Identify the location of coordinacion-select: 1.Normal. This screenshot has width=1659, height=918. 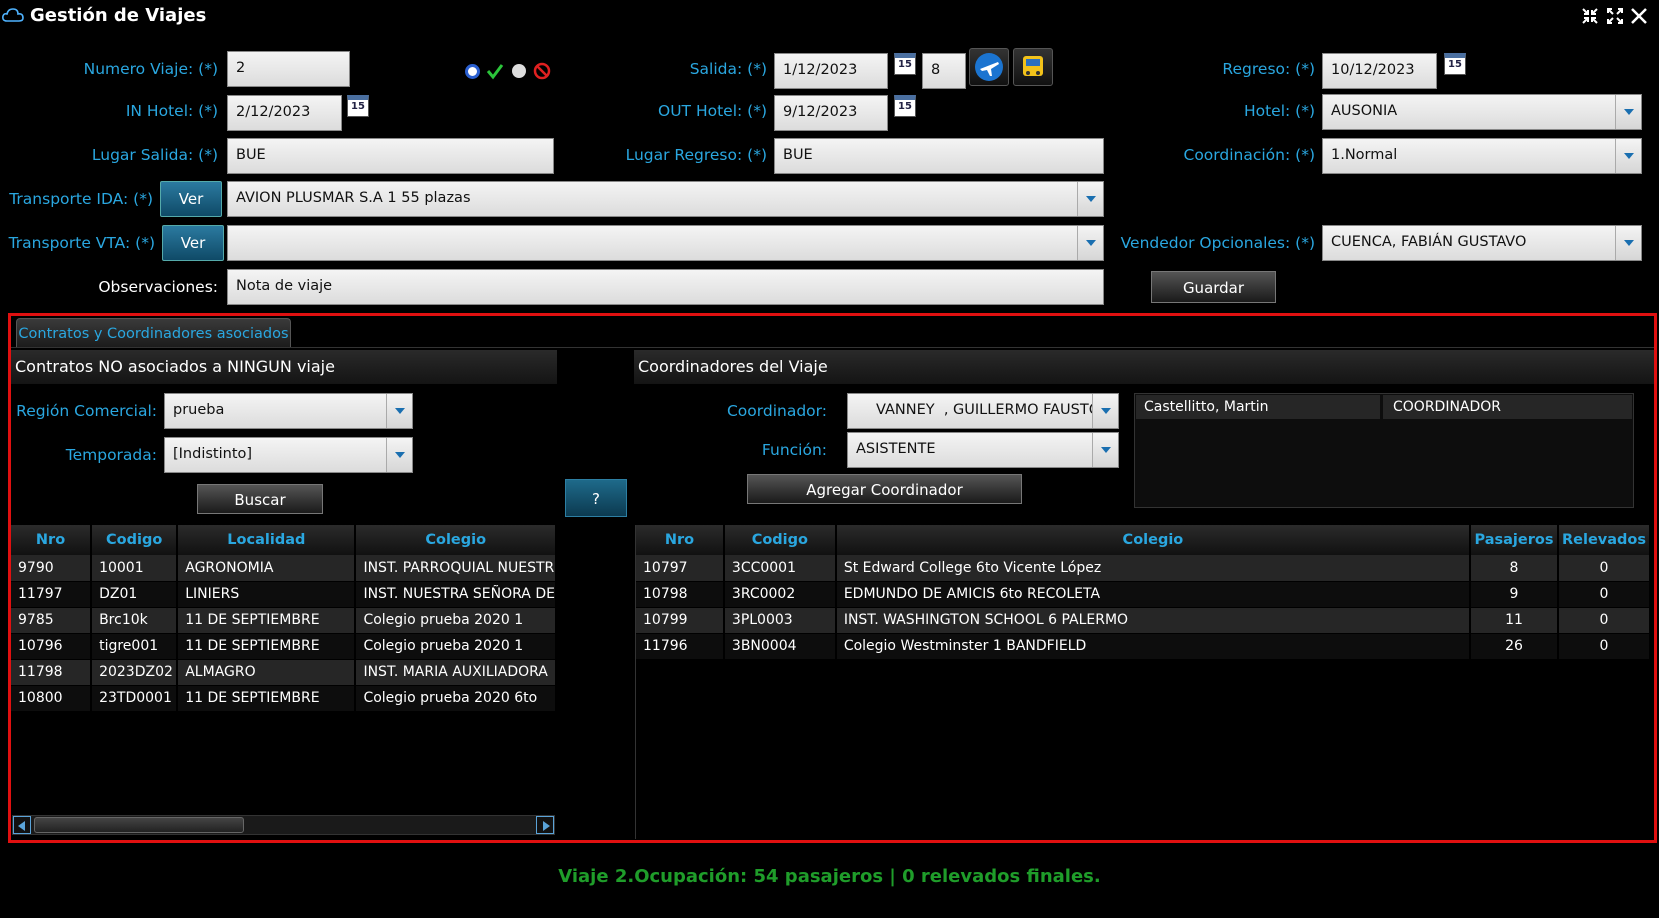
(1482, 156).